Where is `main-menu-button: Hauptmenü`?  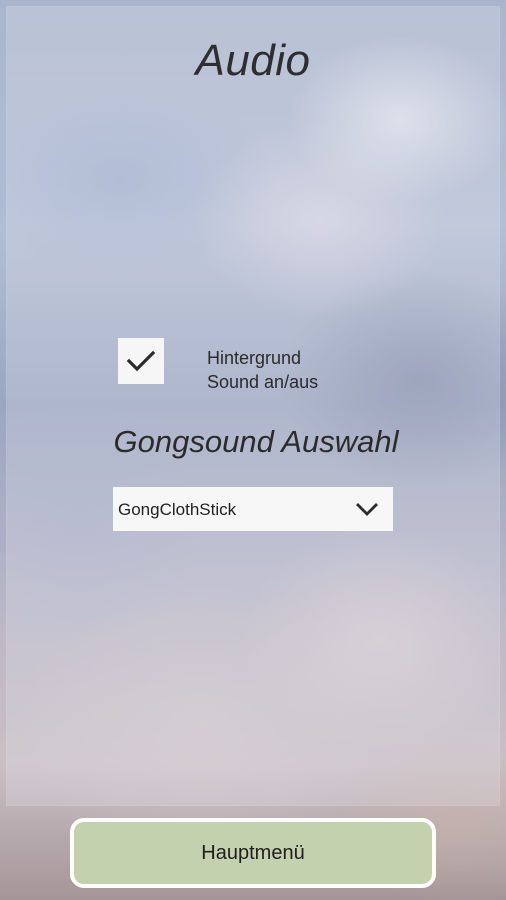 main-menu-button: Hauptmenü is located at coordinates (253, 853).